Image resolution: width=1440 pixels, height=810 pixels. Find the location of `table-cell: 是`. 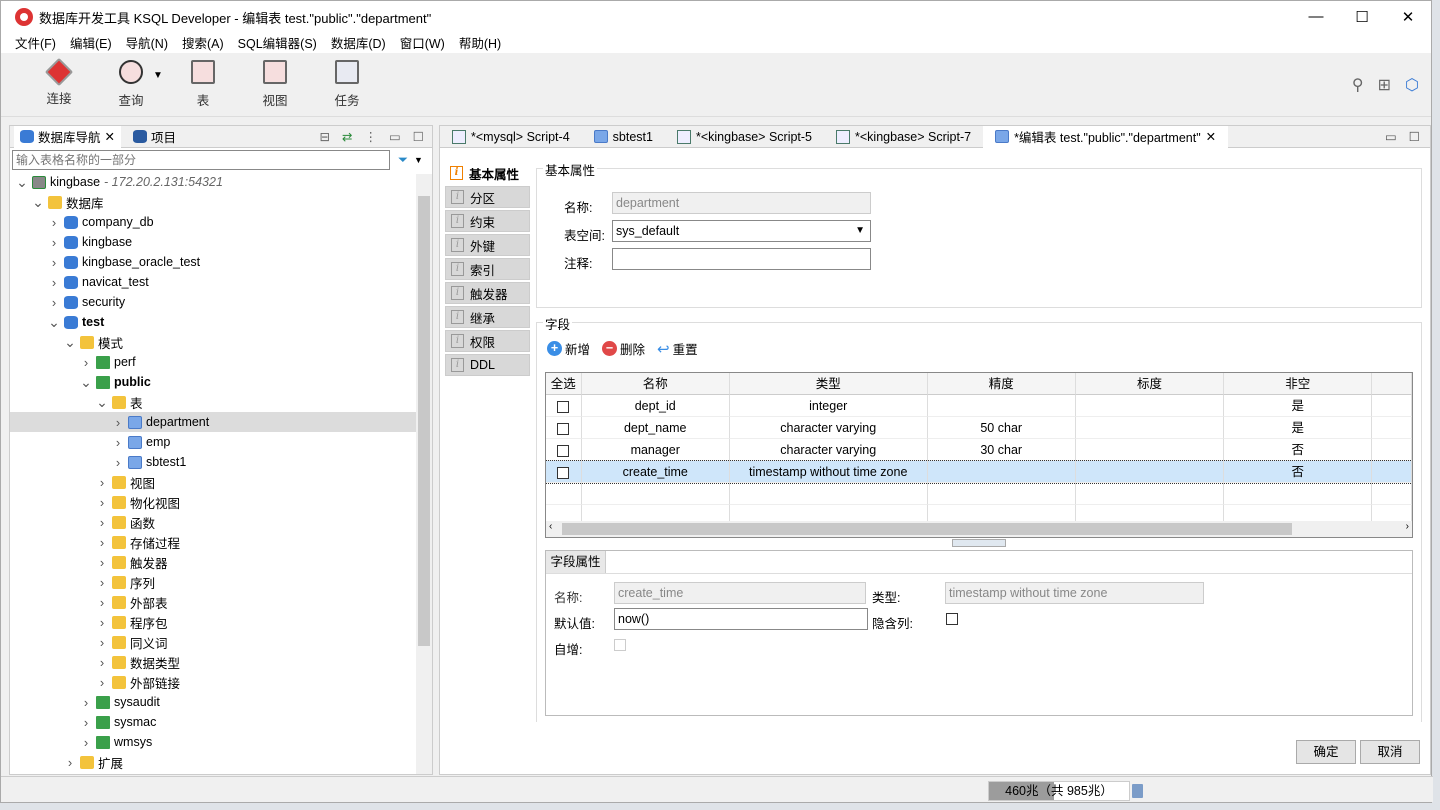

table-cell: 是 is located at coordinates (1298, 428).